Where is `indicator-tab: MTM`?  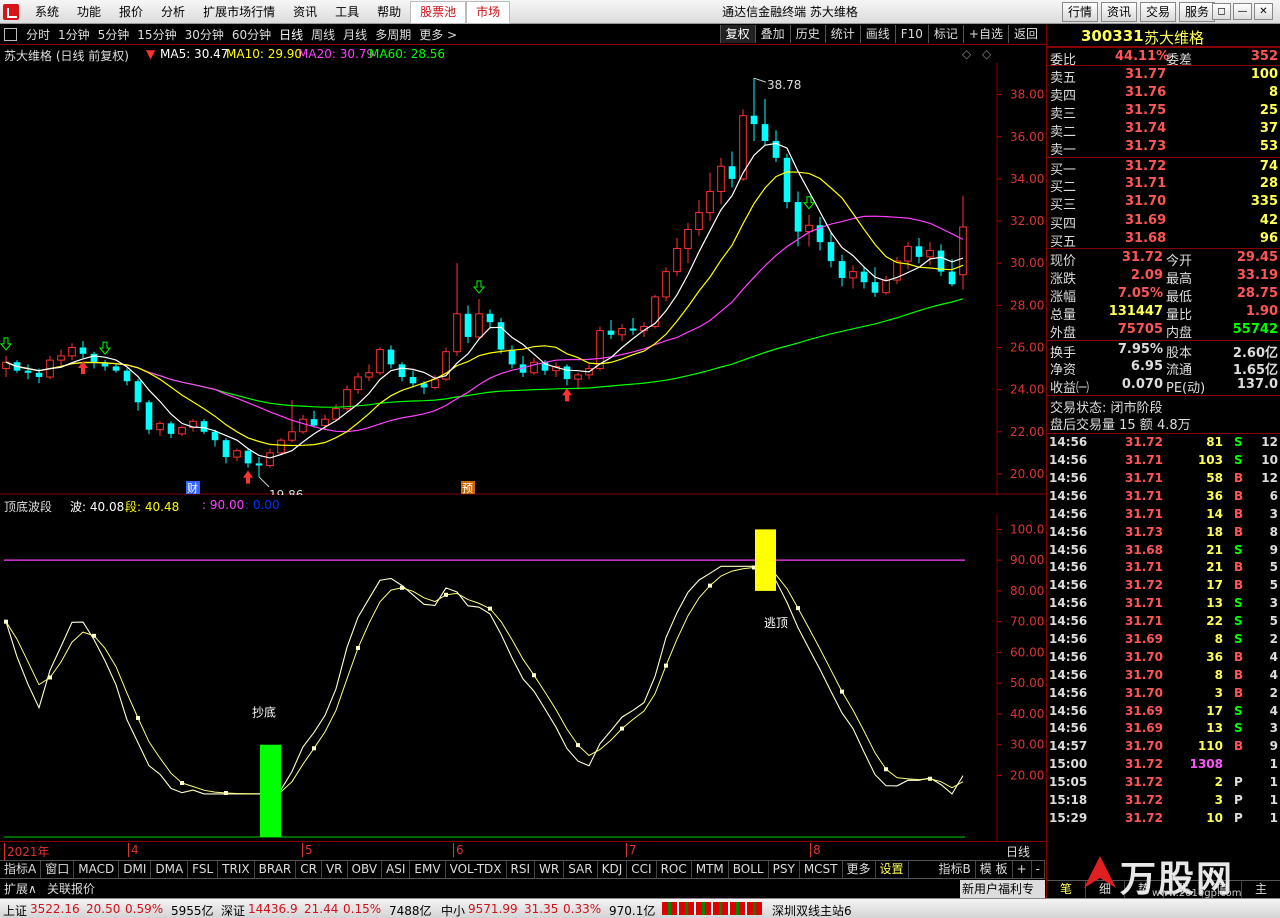 indicator-tab: MTM is located at coordinates (710, 869).